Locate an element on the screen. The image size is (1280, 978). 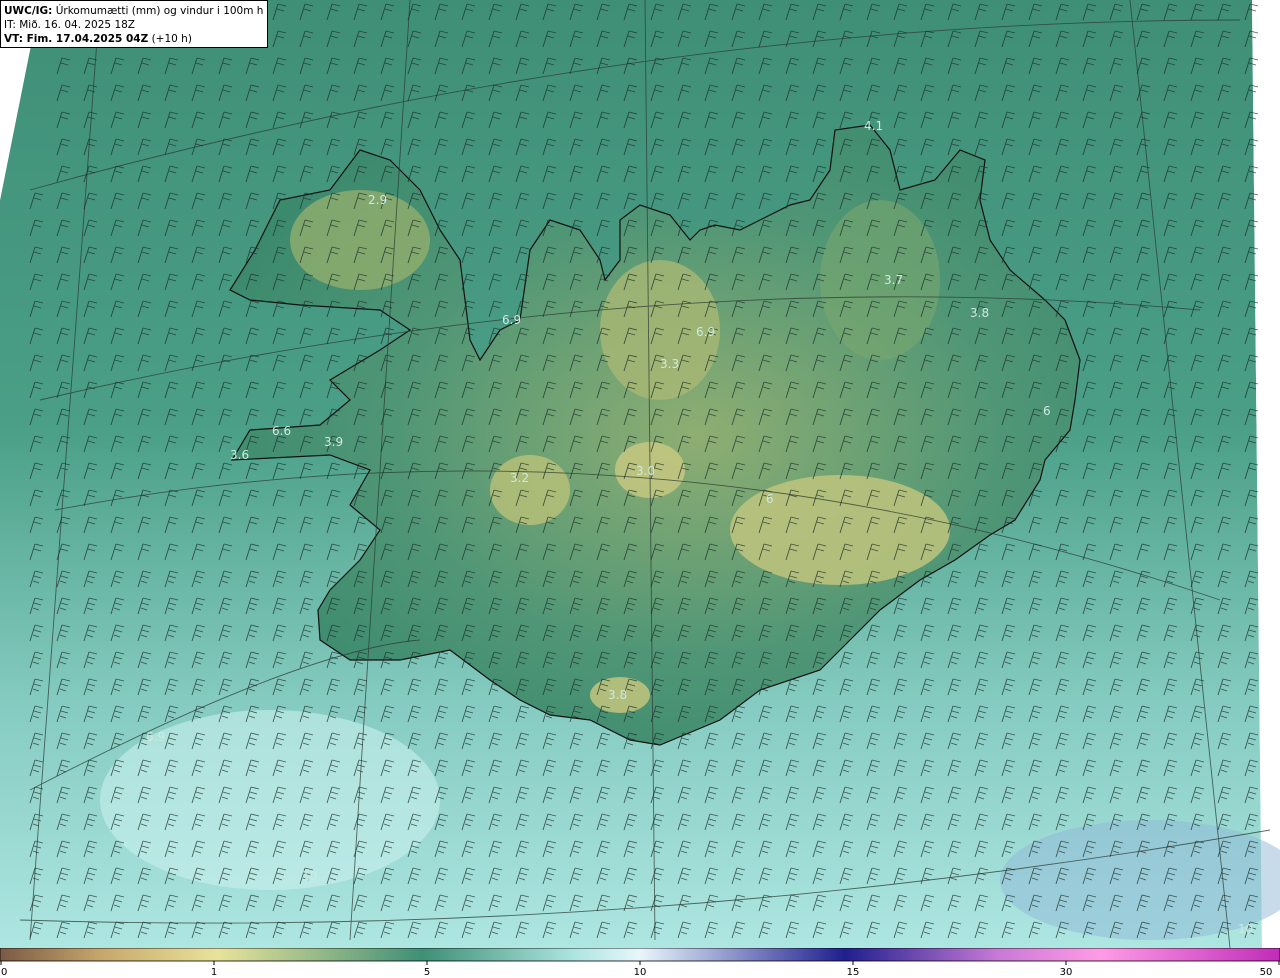
initial-time: IT: Mið. 16. 04. 2025 18Z is located at coordinates (69, 25).